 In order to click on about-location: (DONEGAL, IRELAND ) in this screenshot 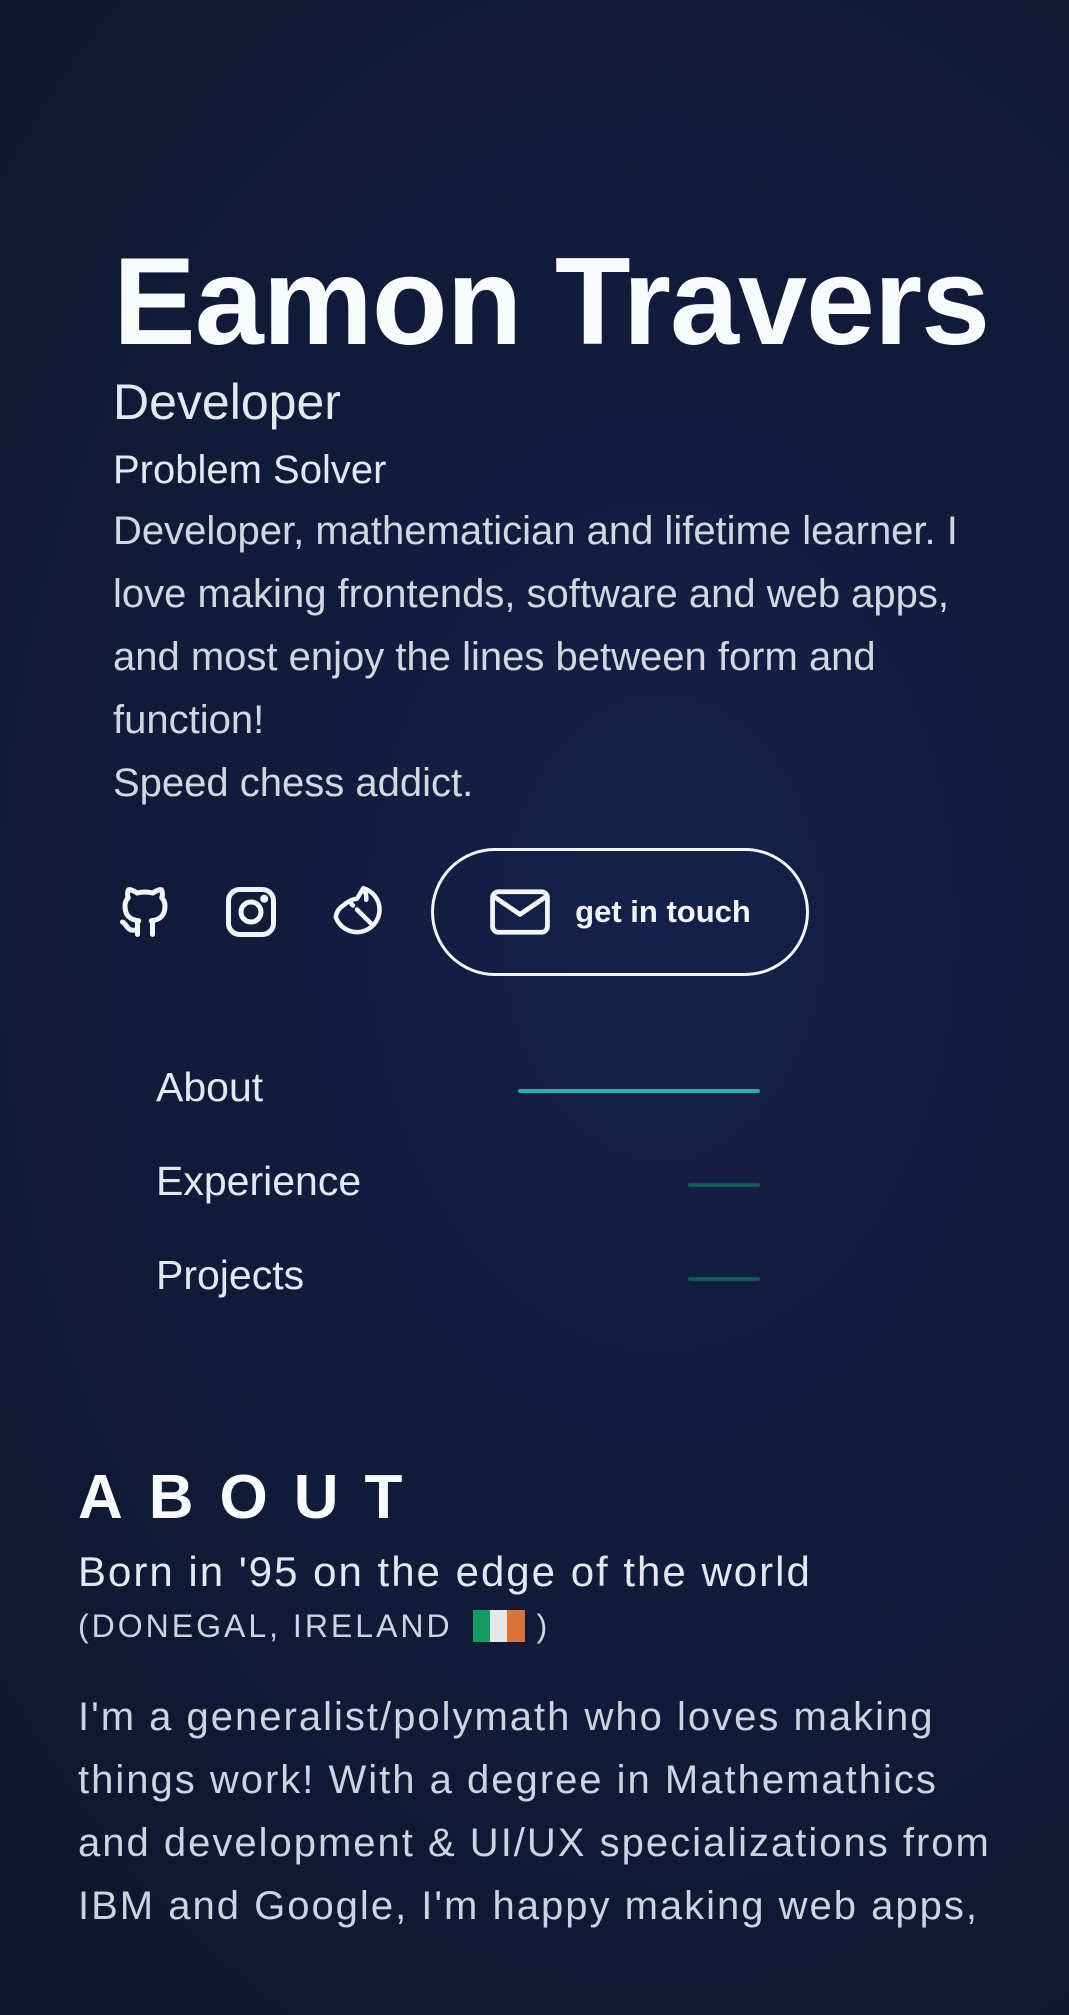, I will do `click(314, 1626)`.